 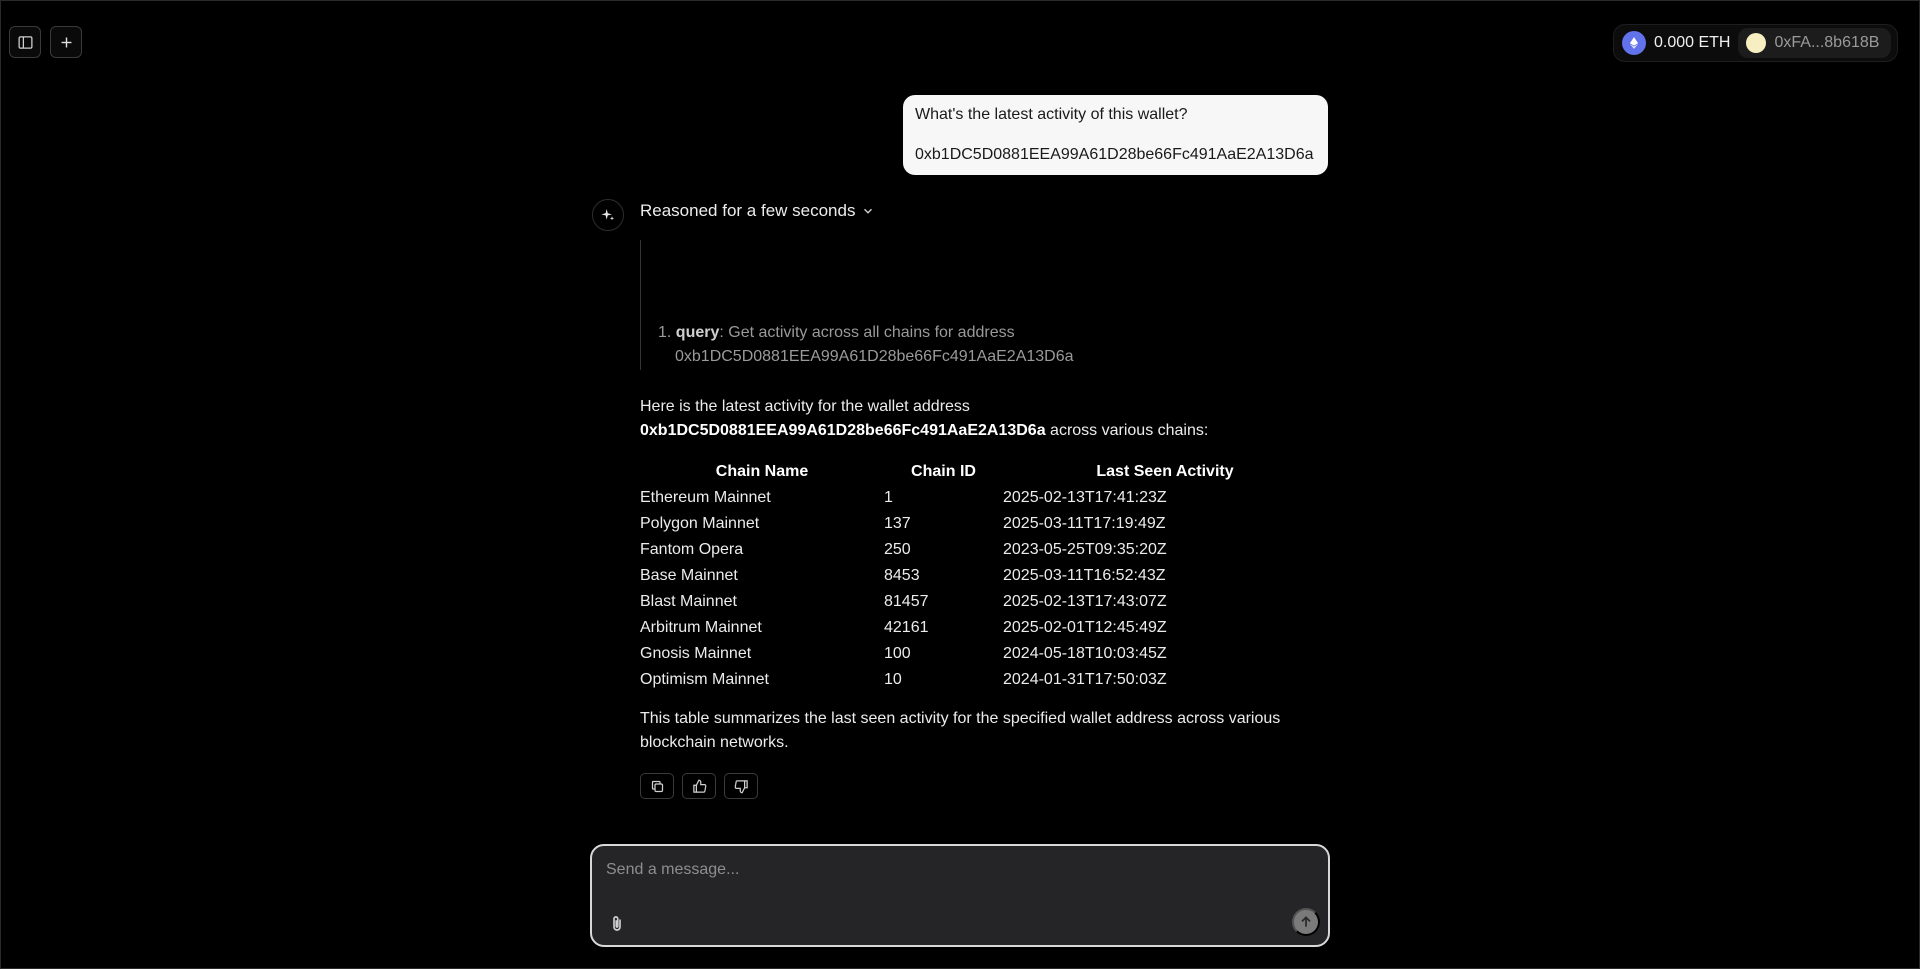 What do you see at coordinates (1085, 497) in the screenshot?
I see `cell-last-seen: 2025-02-13T17:41:23Z` at bounding box center [1085, 497].